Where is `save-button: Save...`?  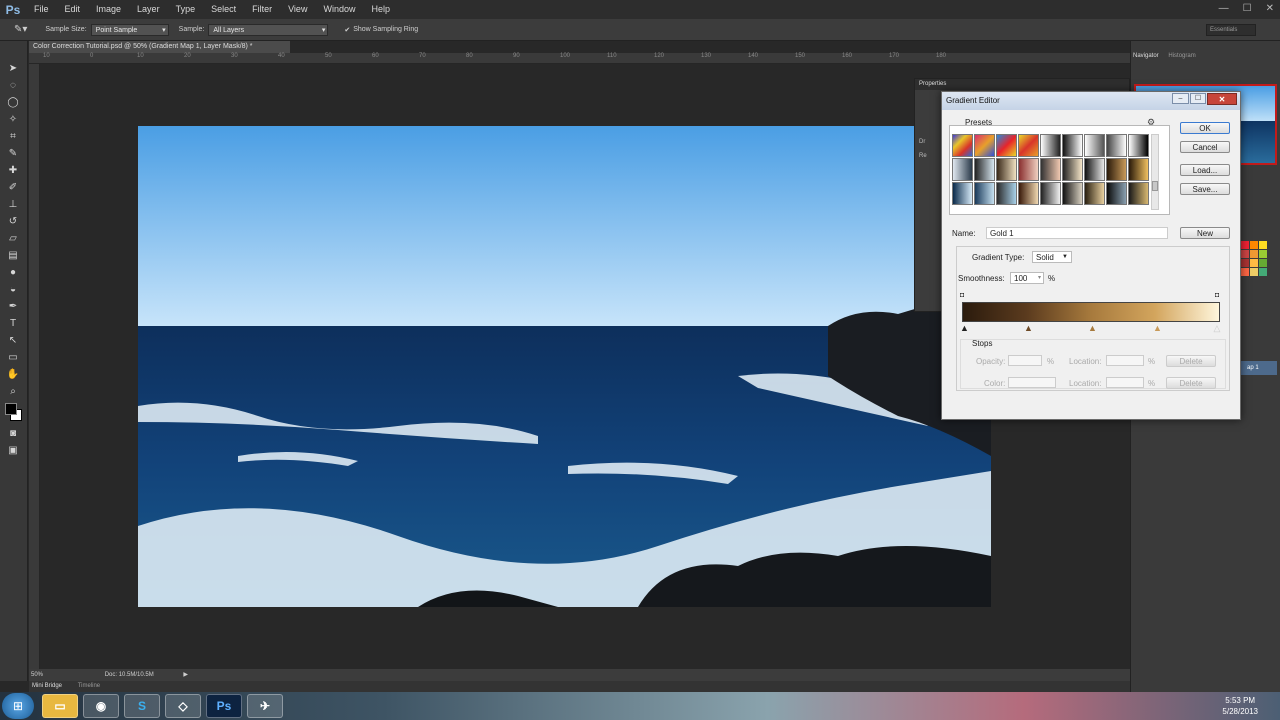
save-button: Save... is located at coordinates (1205, 189).